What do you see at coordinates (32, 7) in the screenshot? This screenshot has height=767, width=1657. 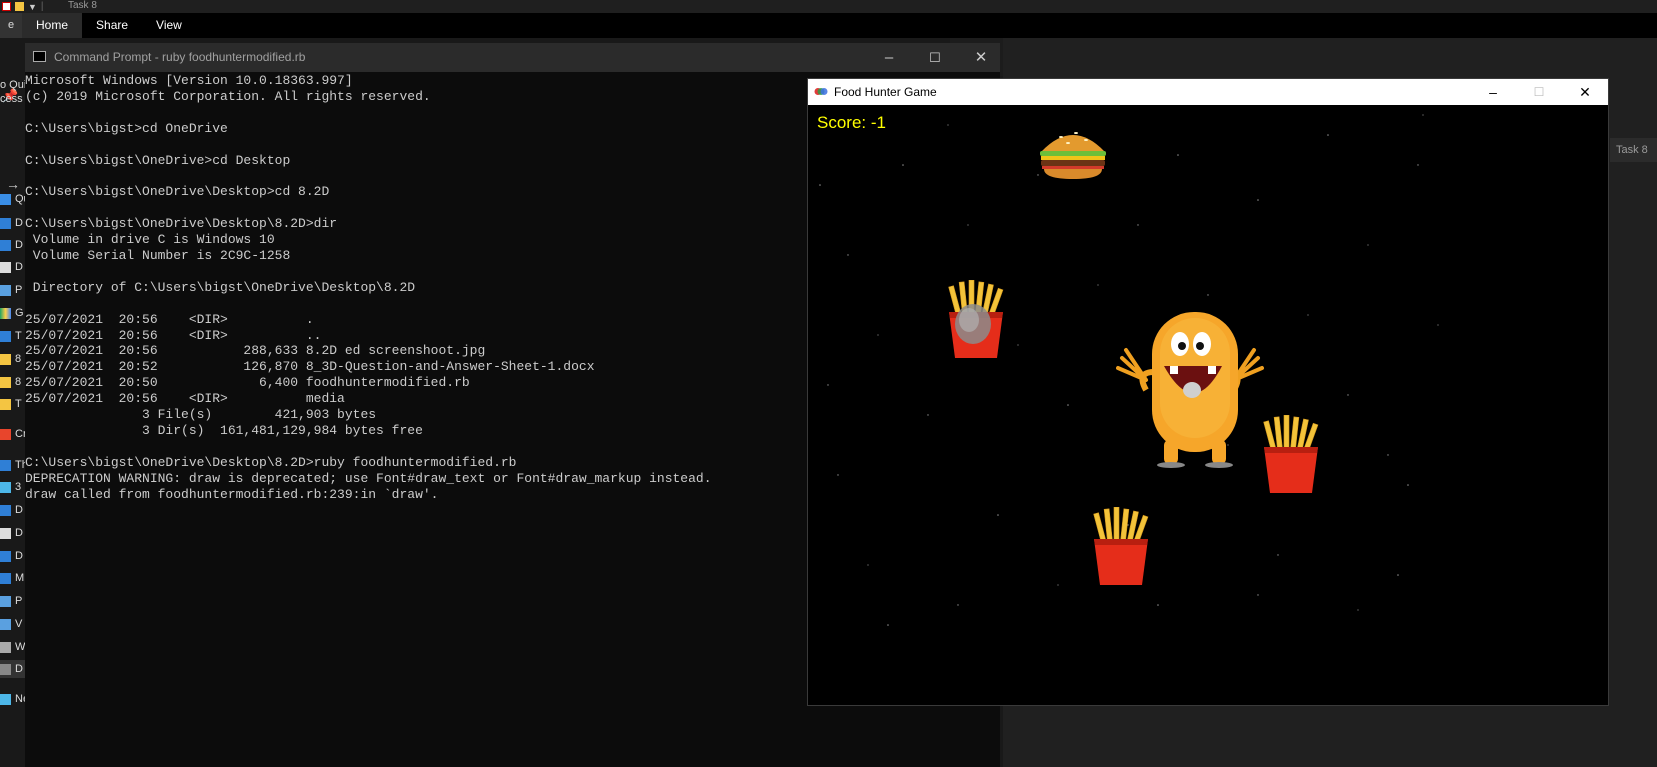 I see `customize-toolbar-icon: ▼` at bounding box center [32, 7].